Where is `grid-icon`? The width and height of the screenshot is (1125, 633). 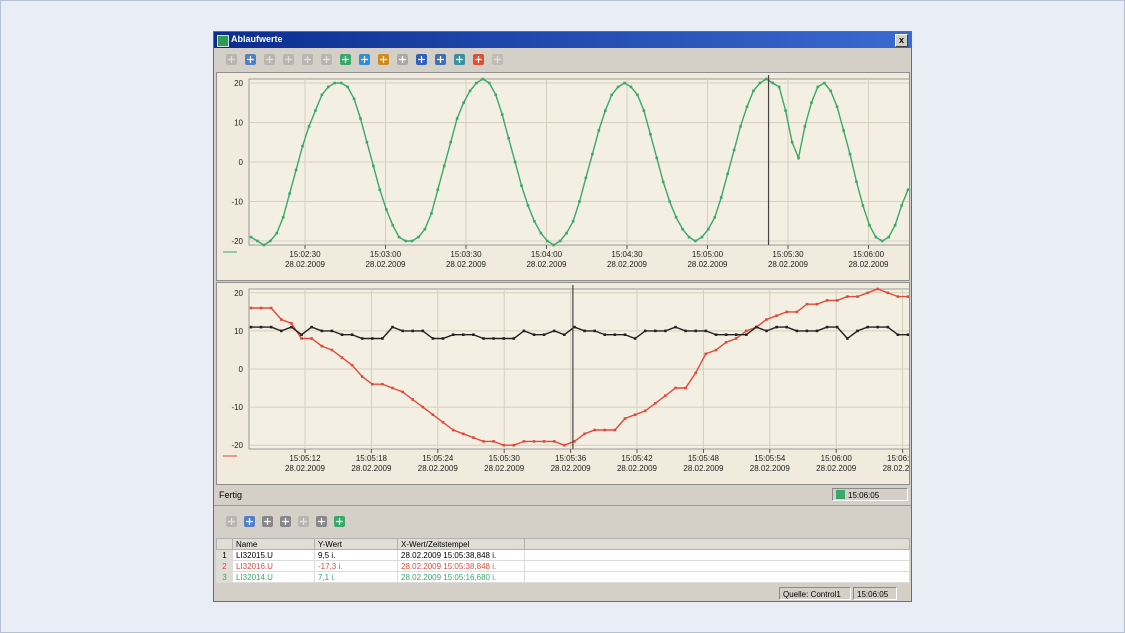
grid-icon is located at coordinates (402, 59).